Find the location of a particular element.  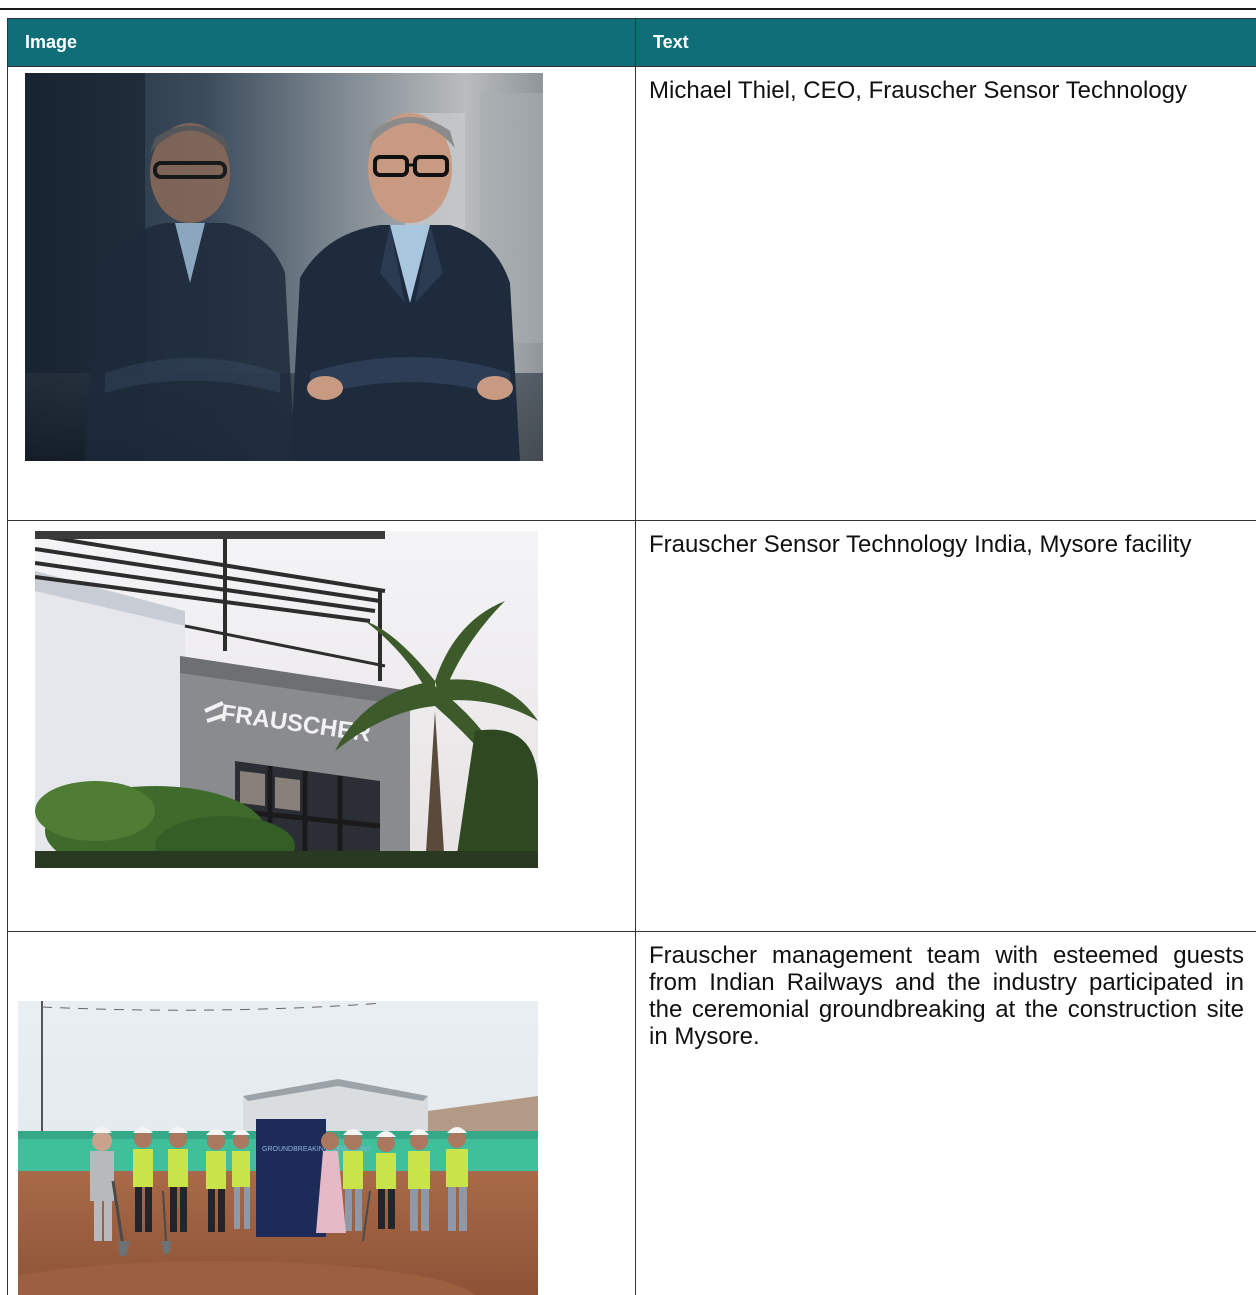

facility-photo: FRAUSCHER is located at coordinates (286, 699).